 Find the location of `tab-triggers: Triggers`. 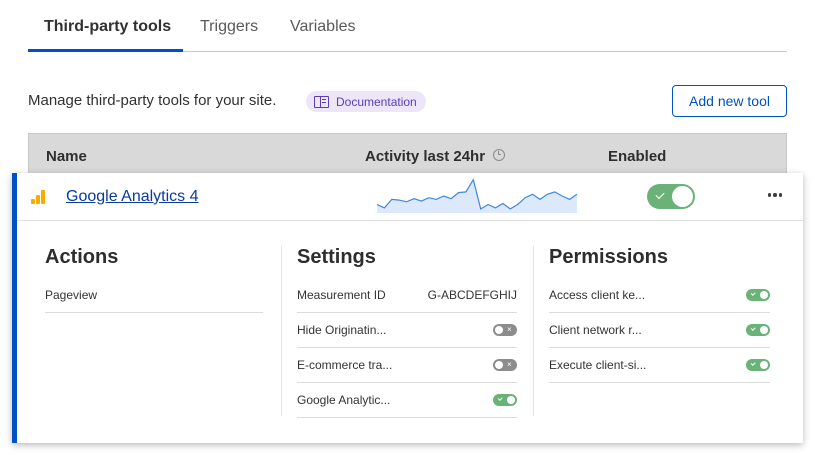

tab-triggers: Triggers is located at coordinates (229, 27).